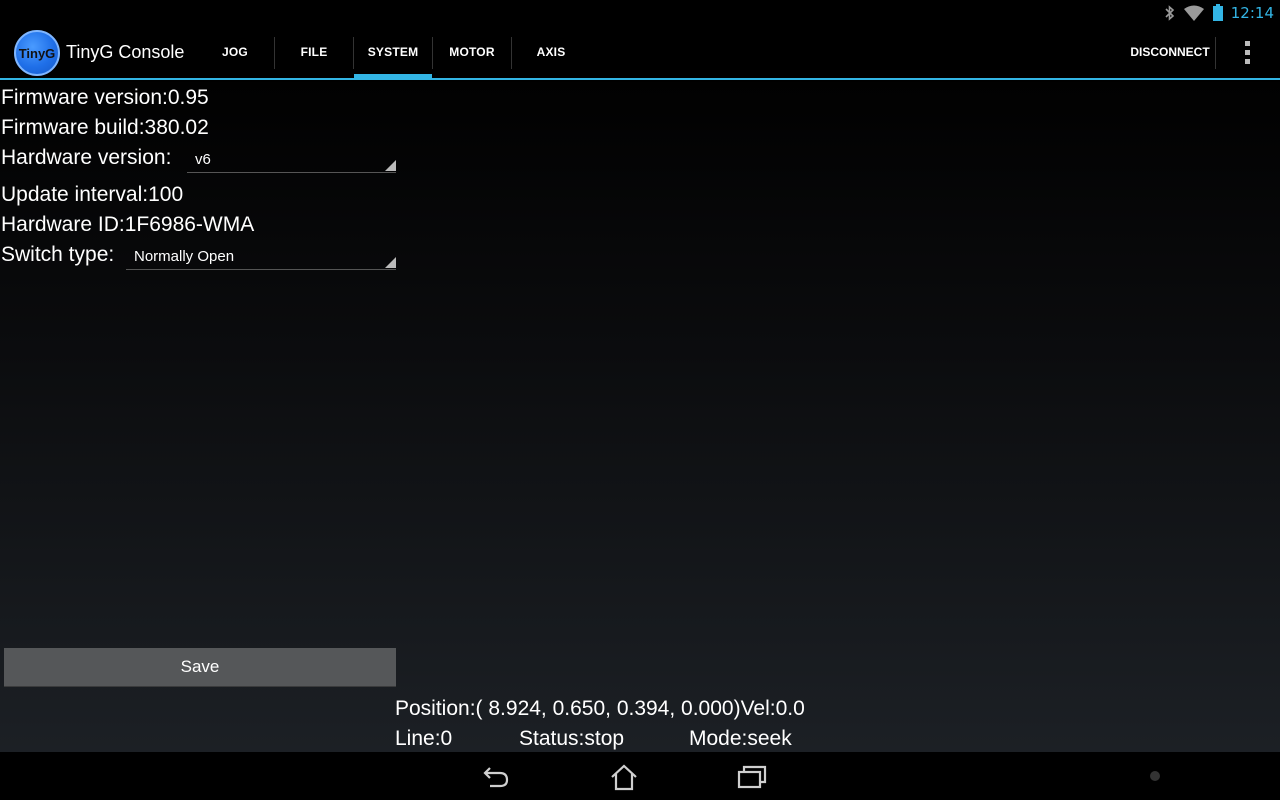  I want to click on tab-label: JOG, so click(235, 51).